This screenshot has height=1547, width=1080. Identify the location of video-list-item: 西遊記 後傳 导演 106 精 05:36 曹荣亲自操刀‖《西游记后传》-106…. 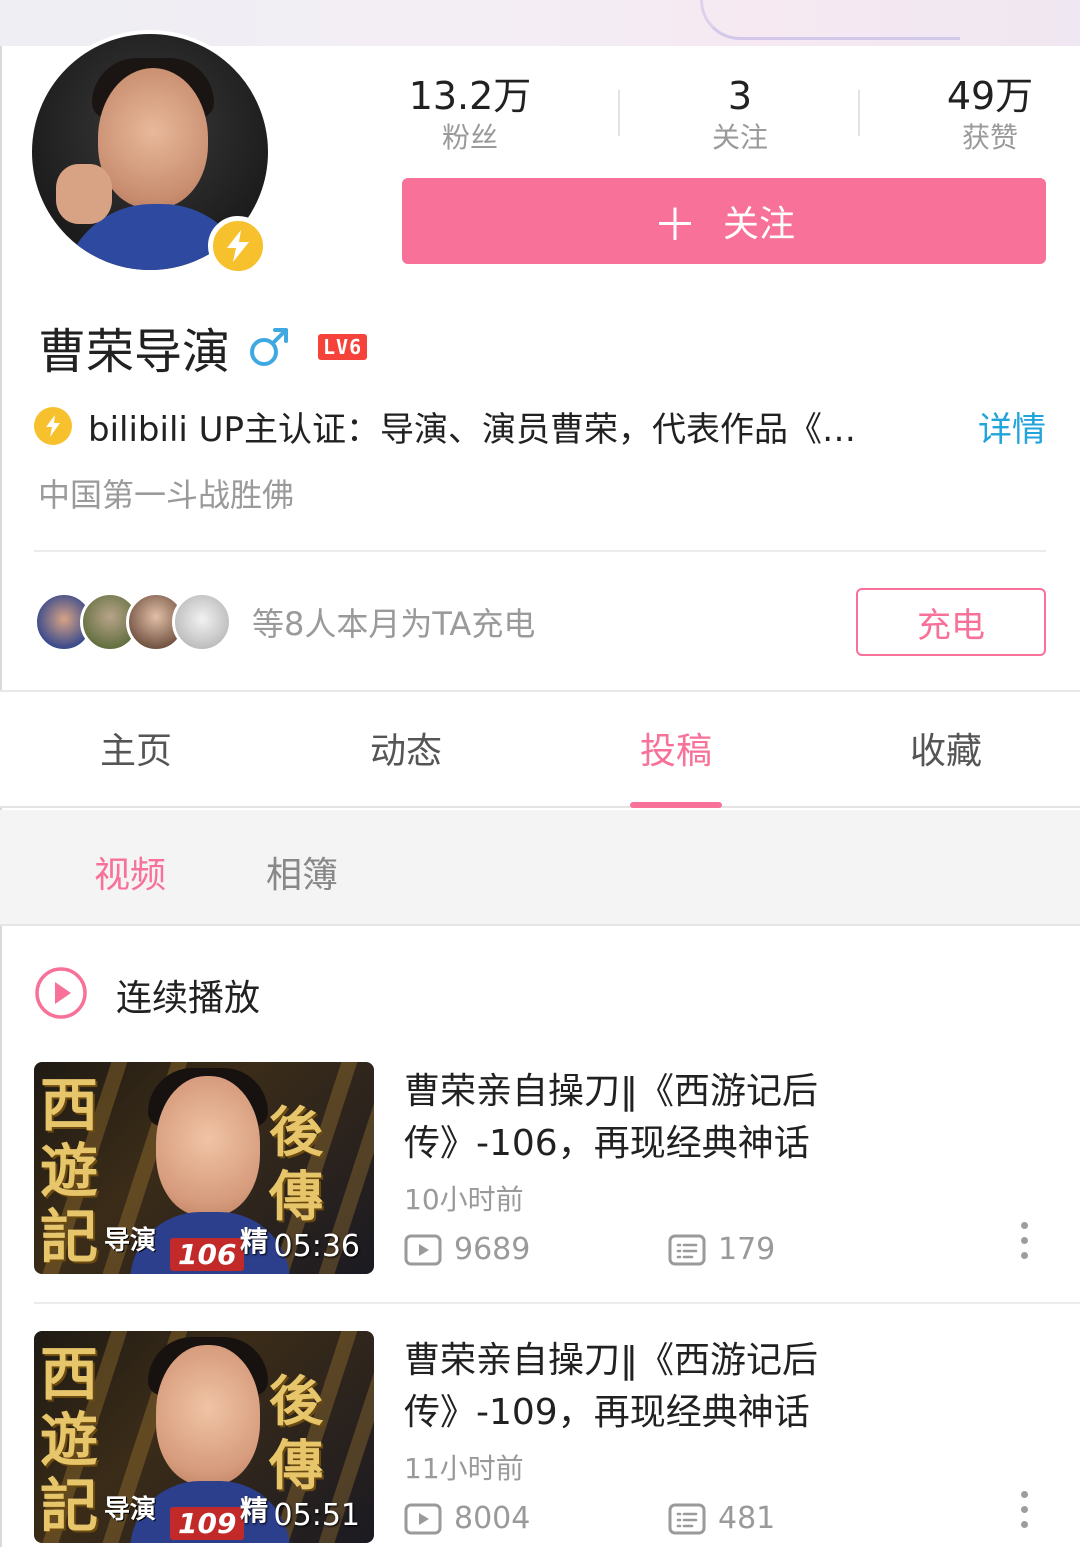
(557, 1170).